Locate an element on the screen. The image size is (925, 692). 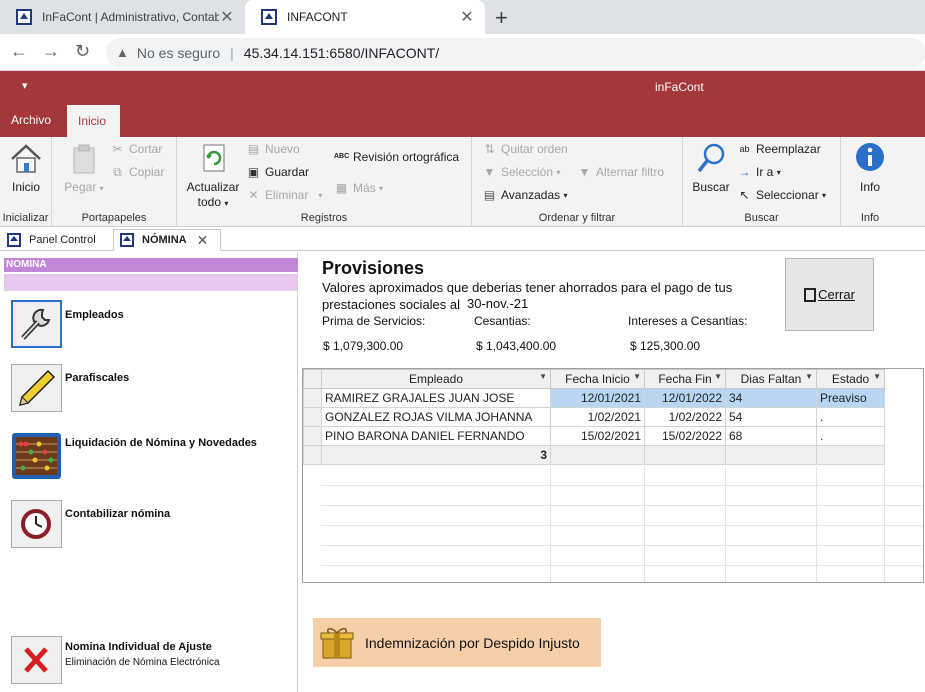
liquidacion-button is located at coordinates (36, 456).